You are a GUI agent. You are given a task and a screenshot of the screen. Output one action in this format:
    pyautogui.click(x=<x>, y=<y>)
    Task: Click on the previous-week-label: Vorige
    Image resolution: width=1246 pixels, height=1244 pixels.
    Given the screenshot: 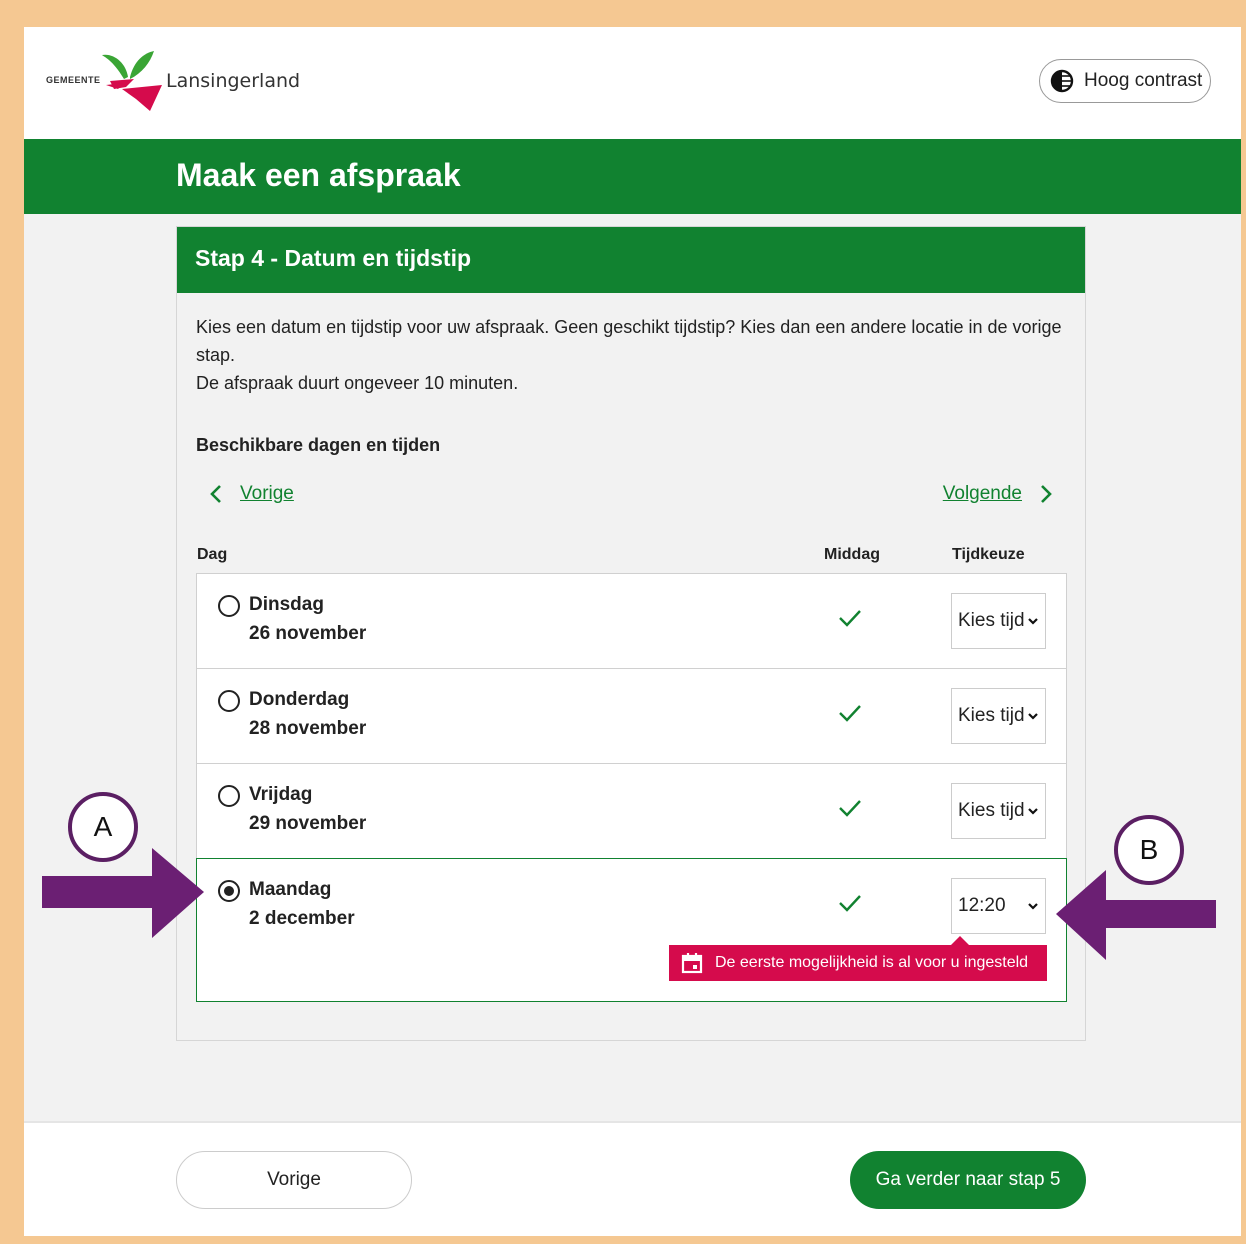 What is the action you would take?
    pyautogui.click(x=267, y=493)
    